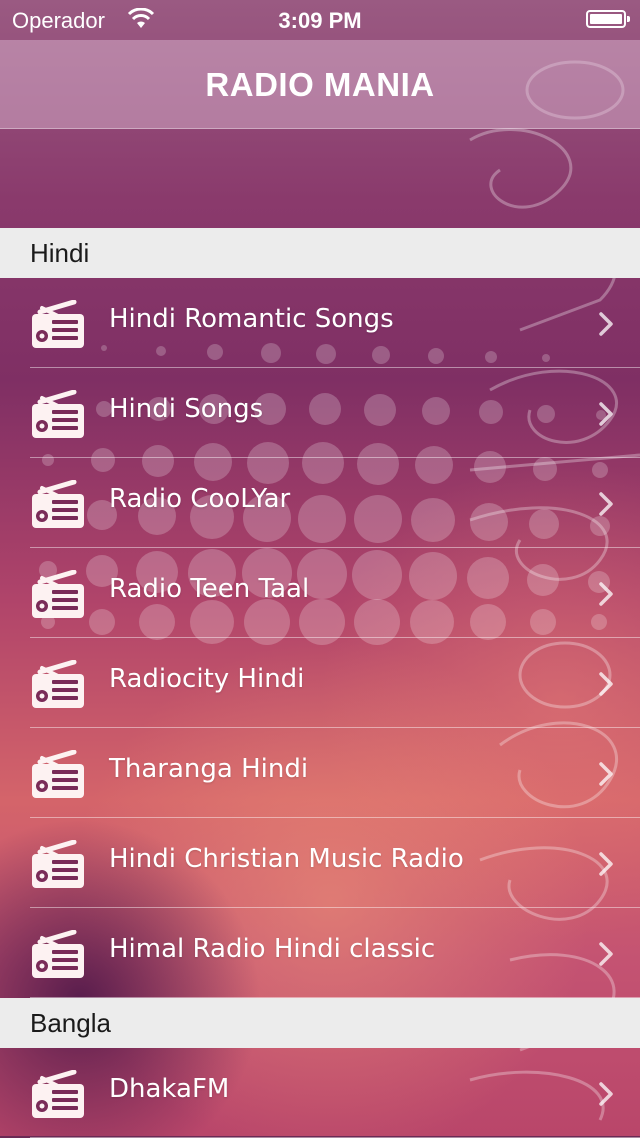 This screenshot has width=640, height=1138. I want to click on station-row: Himal Radio Hindi classic, so click(320, 953).